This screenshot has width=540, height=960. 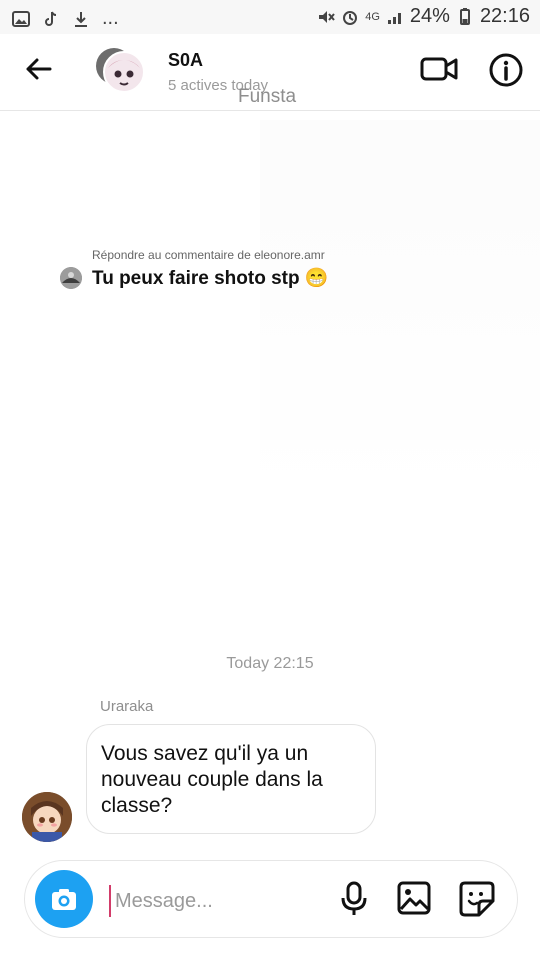 What do you see at coordinates (270, 663) in the screenshot?
I see `message-timestamp: Today 22:15` at bounding box center [270, 663].